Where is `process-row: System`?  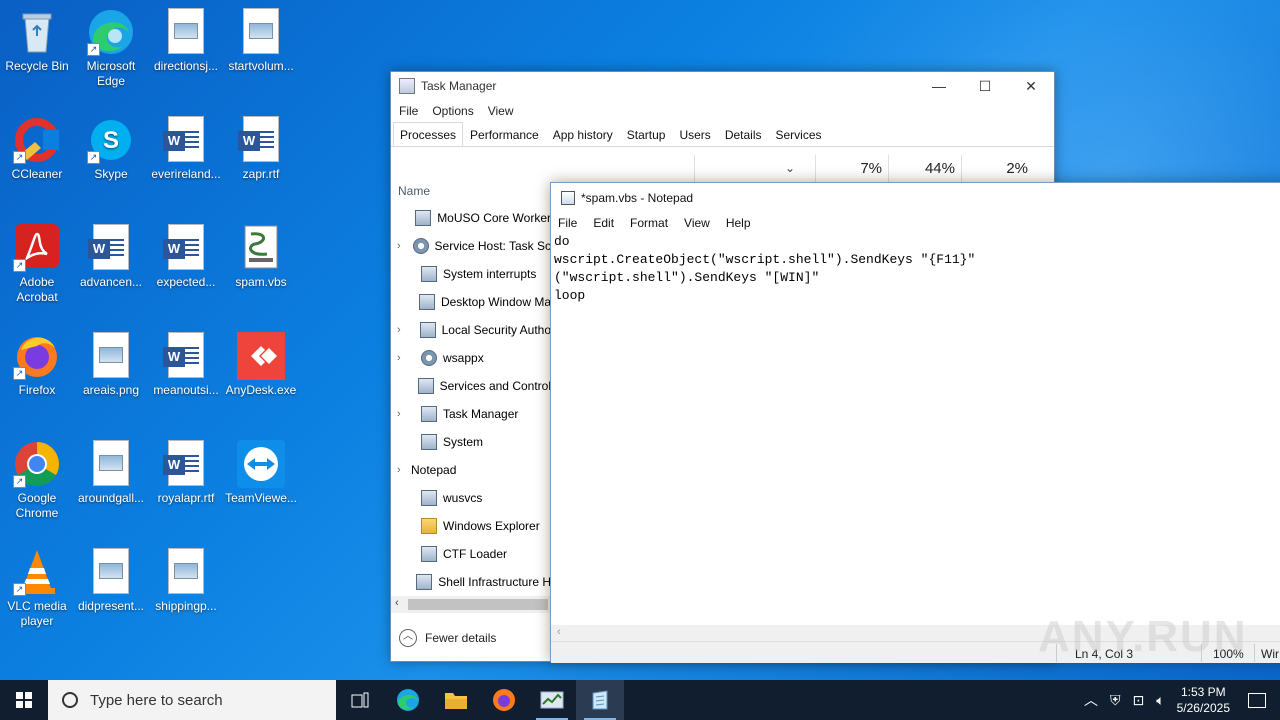
process-row: System is located at coordinates (471, 442).